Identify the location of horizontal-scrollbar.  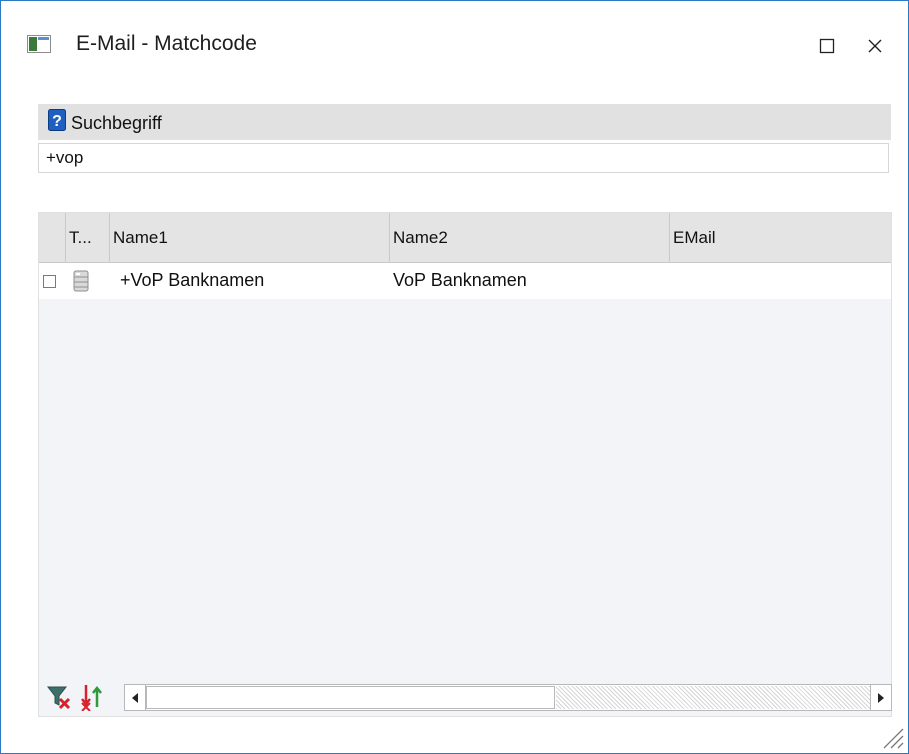
(508, 697).